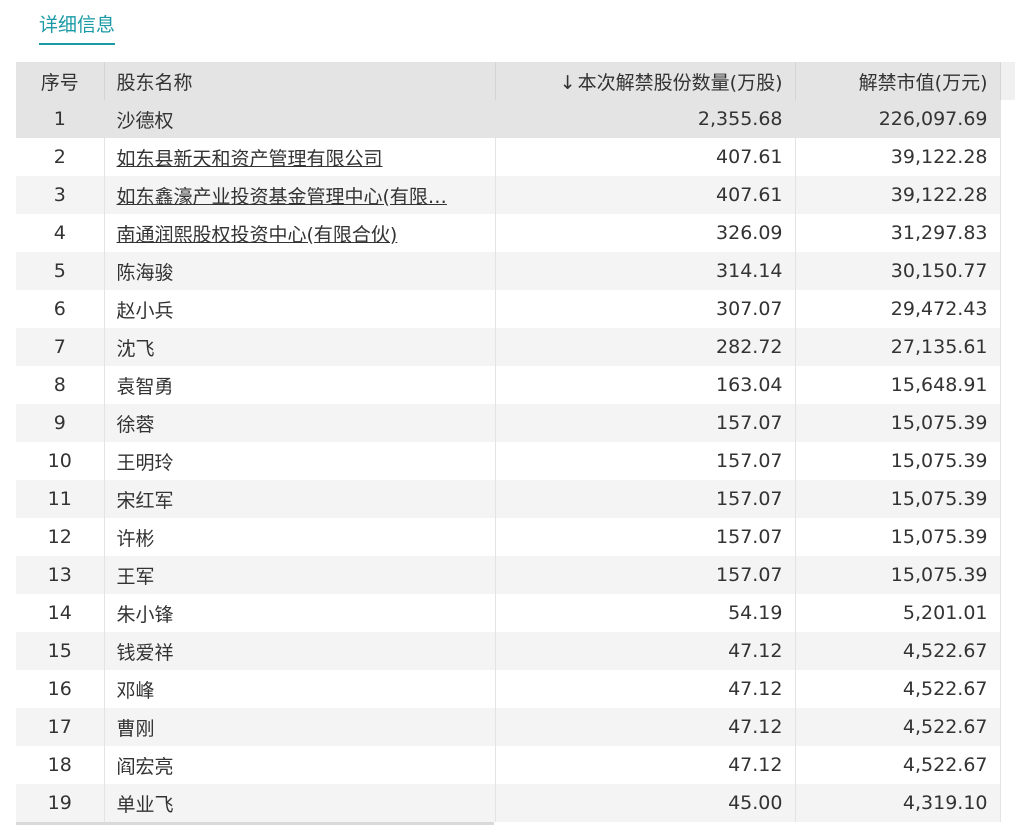  What do you see at coordinates (645, 385) in the screenshot?
I see `unlock-quantity: 163.04` at bounding box center [645, 385].